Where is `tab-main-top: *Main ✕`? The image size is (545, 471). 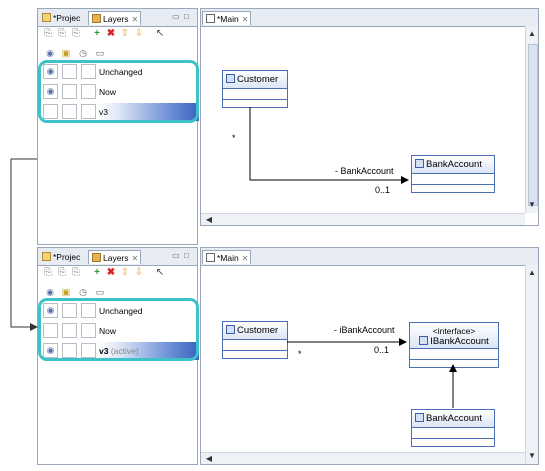
tab-main-top: *Main ✕ is located at coordinates (227, 18).